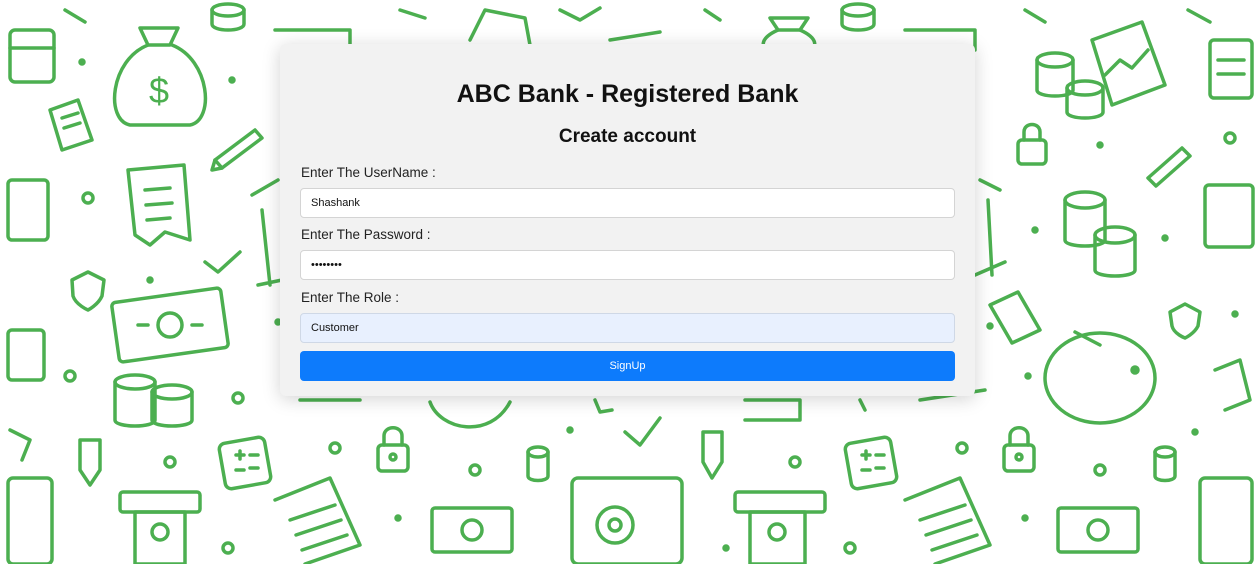 The height and width of the screenshot is (564, 1255). What do you see at coordinates (627, 265) in the screenshot?
I see `password-input: ••••••••` at bounding box center [627, 265].